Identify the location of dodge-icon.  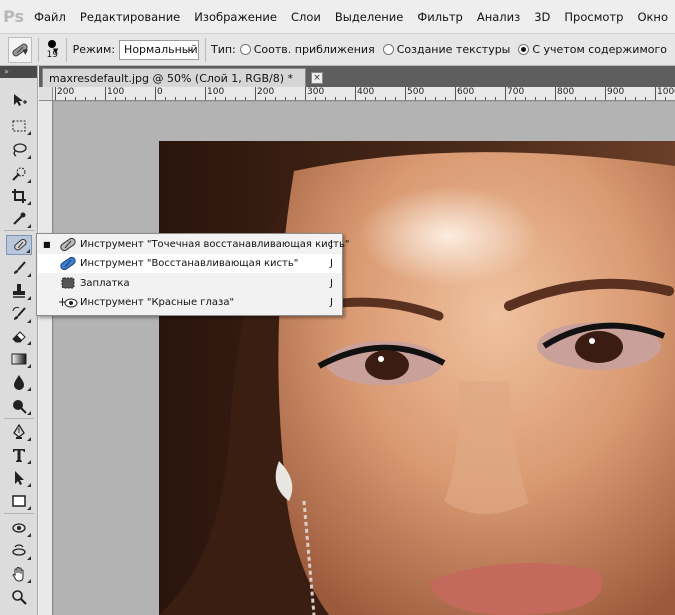
(20, 407).